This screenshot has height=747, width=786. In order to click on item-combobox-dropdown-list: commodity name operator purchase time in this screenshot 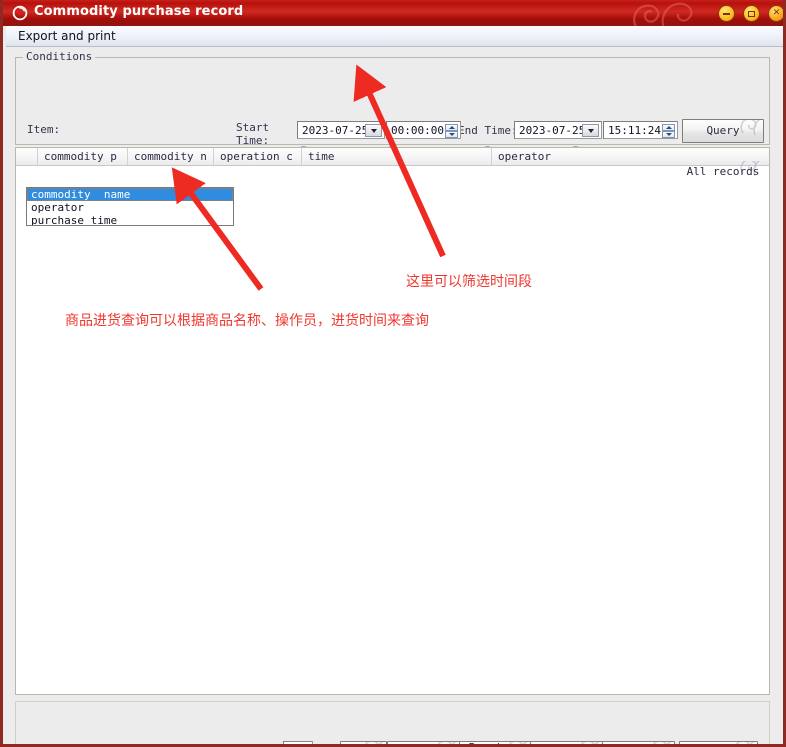, I will do `click(130, 206)`.